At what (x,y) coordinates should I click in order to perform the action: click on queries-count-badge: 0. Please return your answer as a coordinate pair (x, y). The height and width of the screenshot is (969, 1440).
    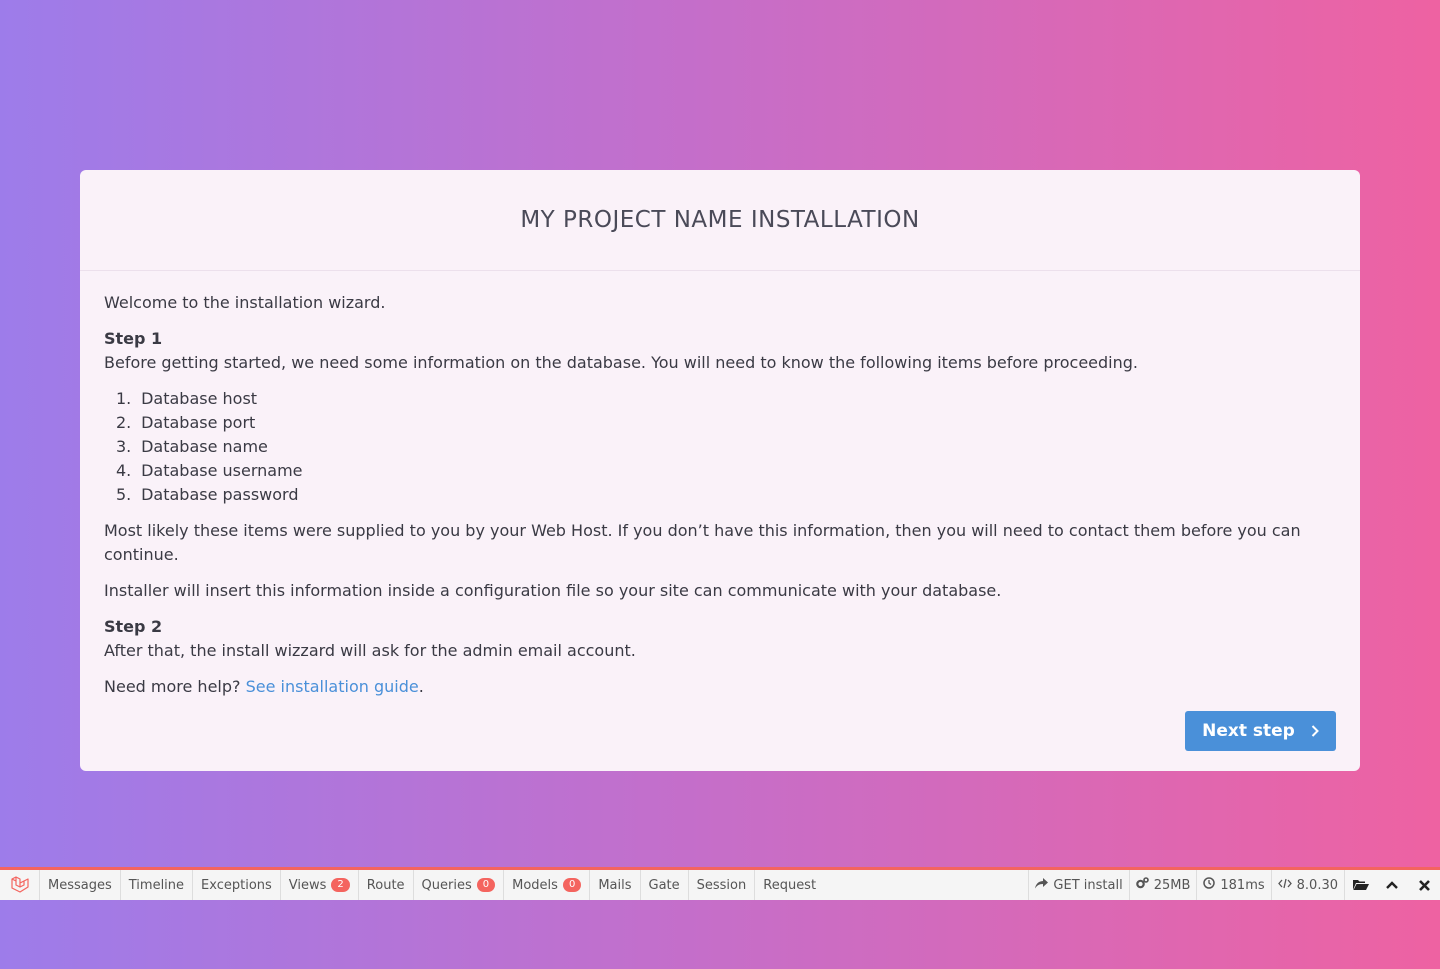
    Looking at the image, I should click on (486, 885).